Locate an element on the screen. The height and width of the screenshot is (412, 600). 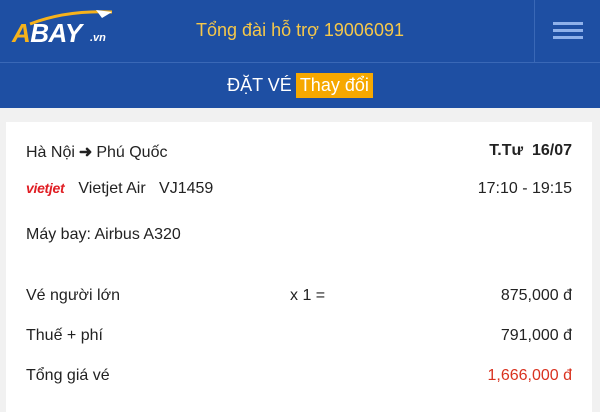
route-row: Hà Nội ➜ Phú Quốc T.Tư 16/07 is located at coordinates (299, 152).